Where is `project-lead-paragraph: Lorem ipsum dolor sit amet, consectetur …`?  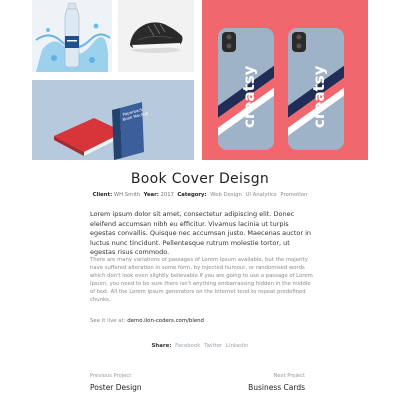
project-lead-paragraph: Lorem ipsum dolor sit amet, consectetur … is located at coordinates (201, 233).